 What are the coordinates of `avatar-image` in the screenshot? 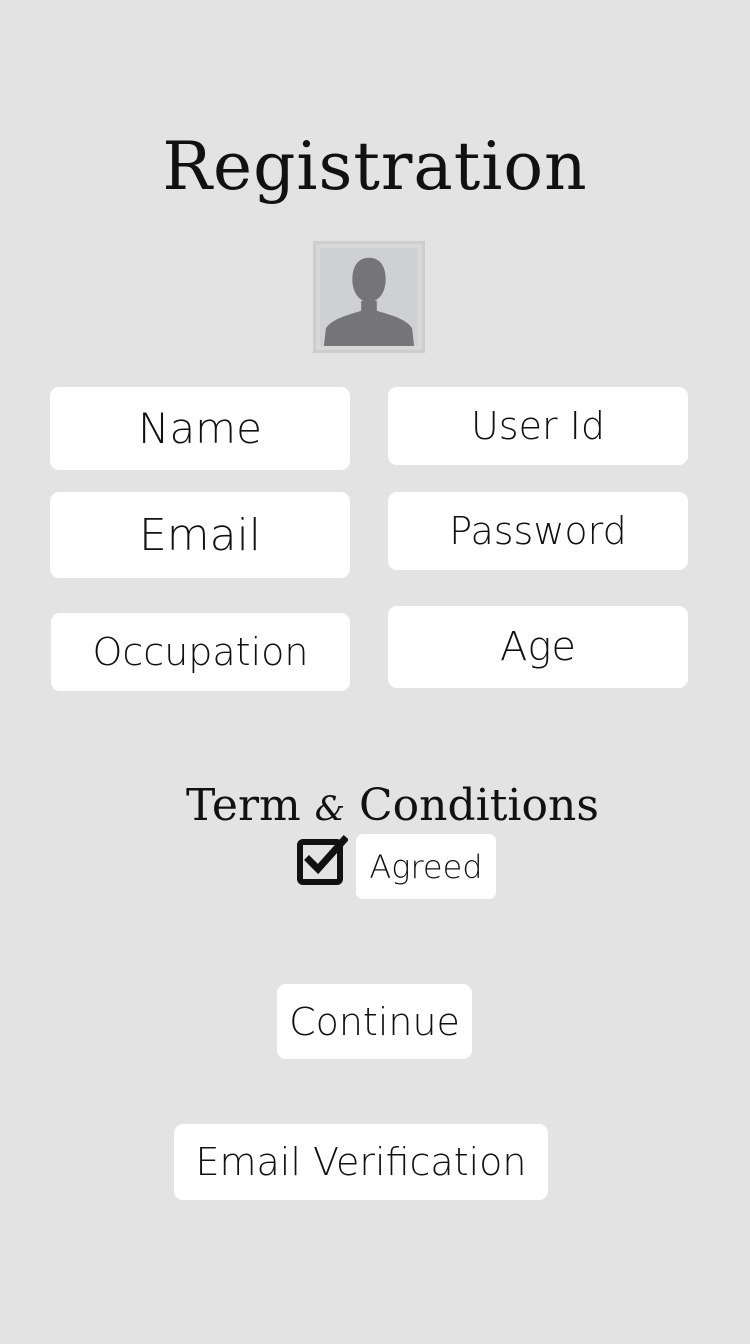 It's located at (369, 297).